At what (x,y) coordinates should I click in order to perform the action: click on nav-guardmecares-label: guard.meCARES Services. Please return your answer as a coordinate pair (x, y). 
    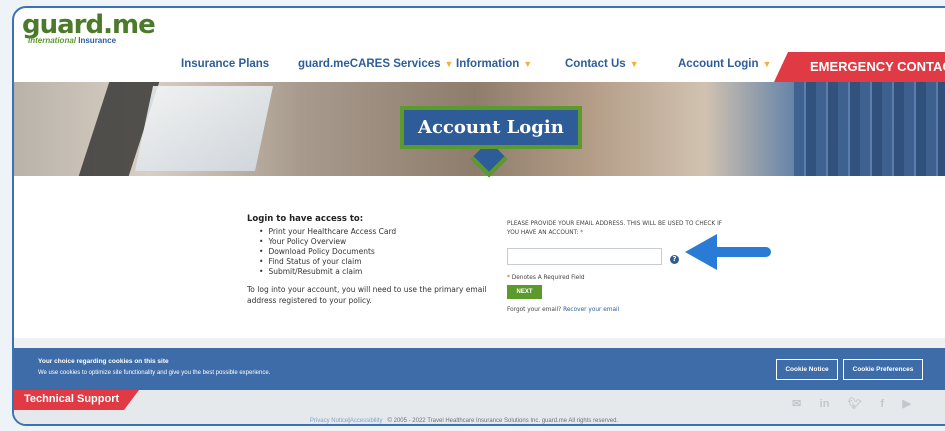
    Looking at the image, I should click on (369, 64).